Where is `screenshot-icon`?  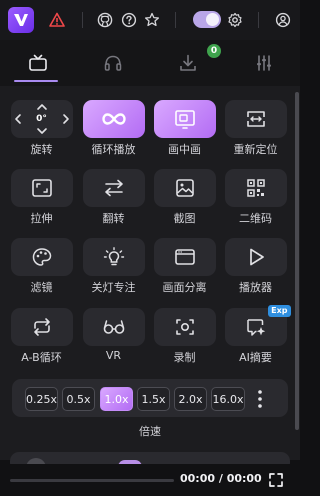
screenshot-icon is located at coordinates (184, 188).